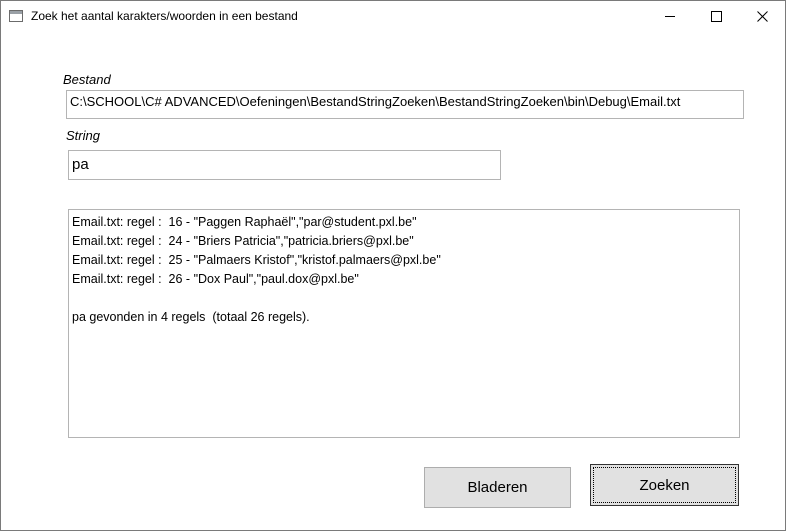  Describe the element at coordinates (664, 485) in the screenshot. I see `search-button: Zoeken` at that location.